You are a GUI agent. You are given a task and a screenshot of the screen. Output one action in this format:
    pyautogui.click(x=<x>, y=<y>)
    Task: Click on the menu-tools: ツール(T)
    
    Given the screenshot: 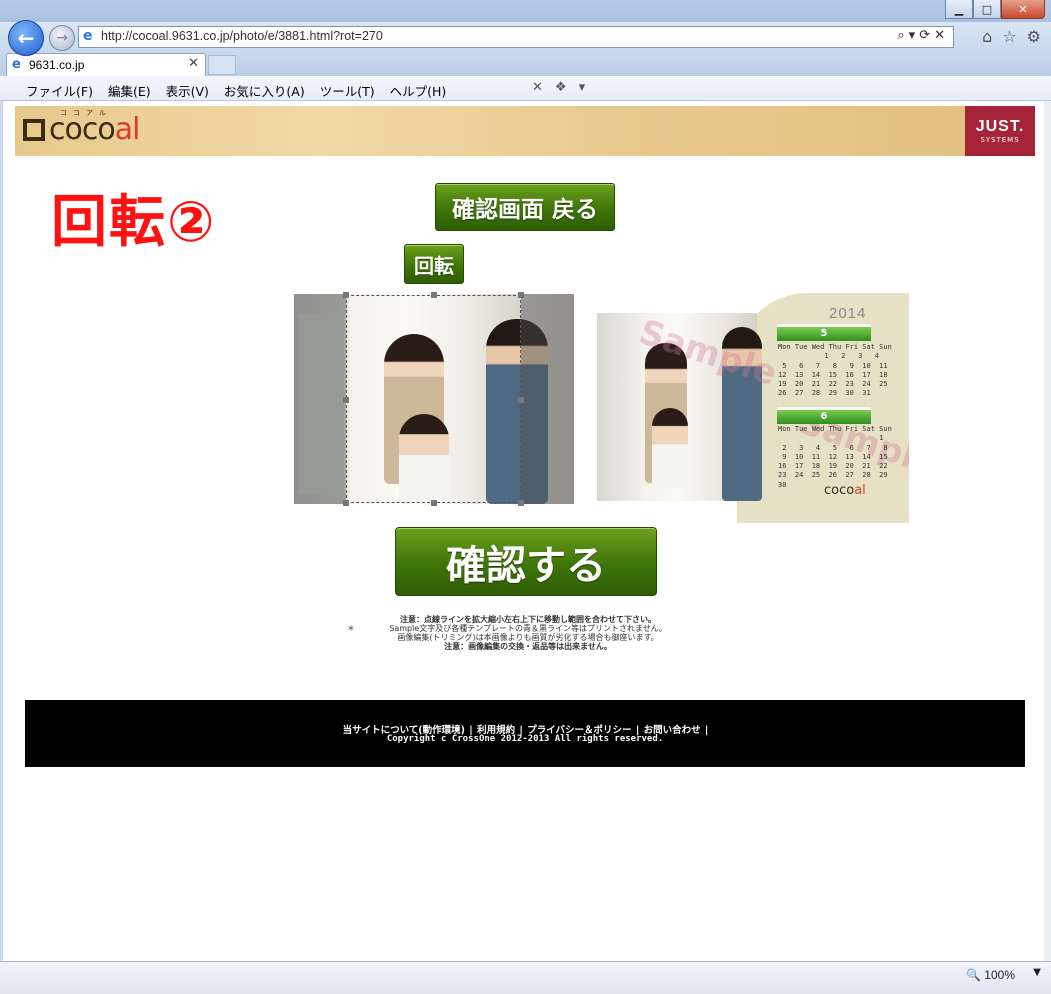 What is the action you would take?
    pyautogui.click(x=347, y=90)
    